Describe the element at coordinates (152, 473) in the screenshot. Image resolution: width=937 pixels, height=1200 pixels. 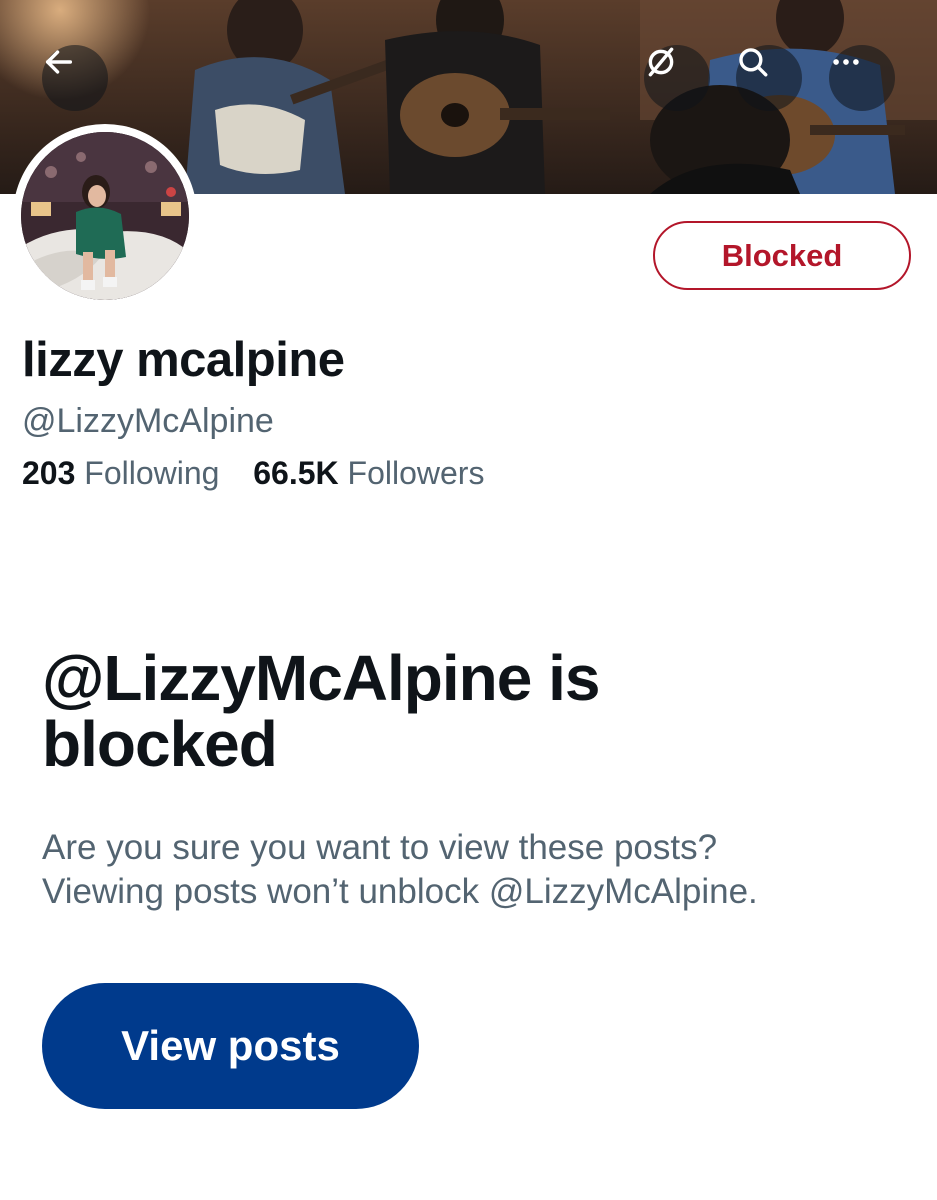
I see `following-label: Following` at that location.